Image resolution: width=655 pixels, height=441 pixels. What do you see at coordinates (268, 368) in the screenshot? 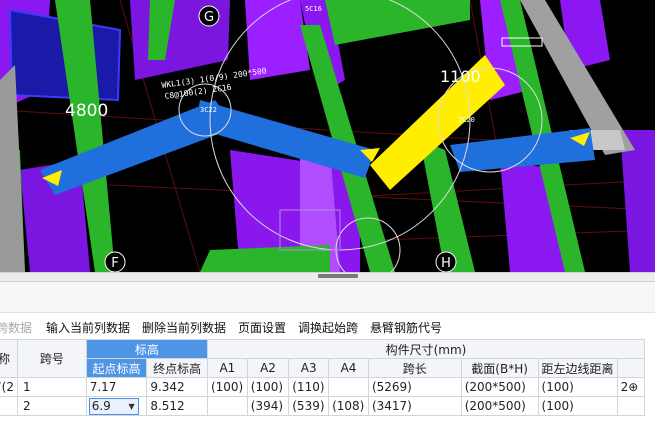
I see `header-a2: A2` at bounding box center [268, 368].